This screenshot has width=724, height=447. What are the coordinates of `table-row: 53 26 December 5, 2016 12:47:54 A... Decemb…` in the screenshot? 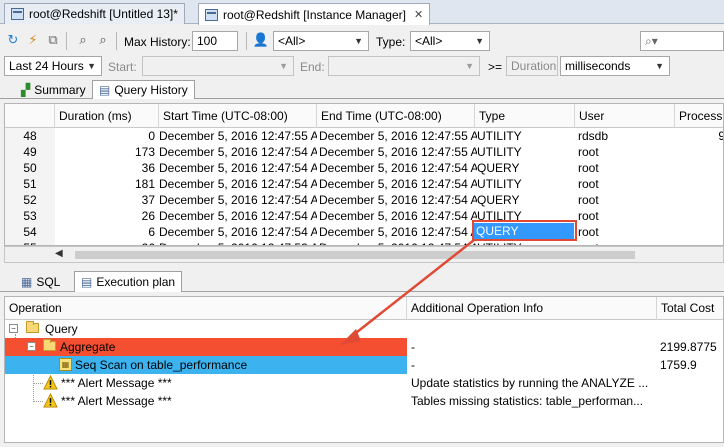 It's located at (364, 216).